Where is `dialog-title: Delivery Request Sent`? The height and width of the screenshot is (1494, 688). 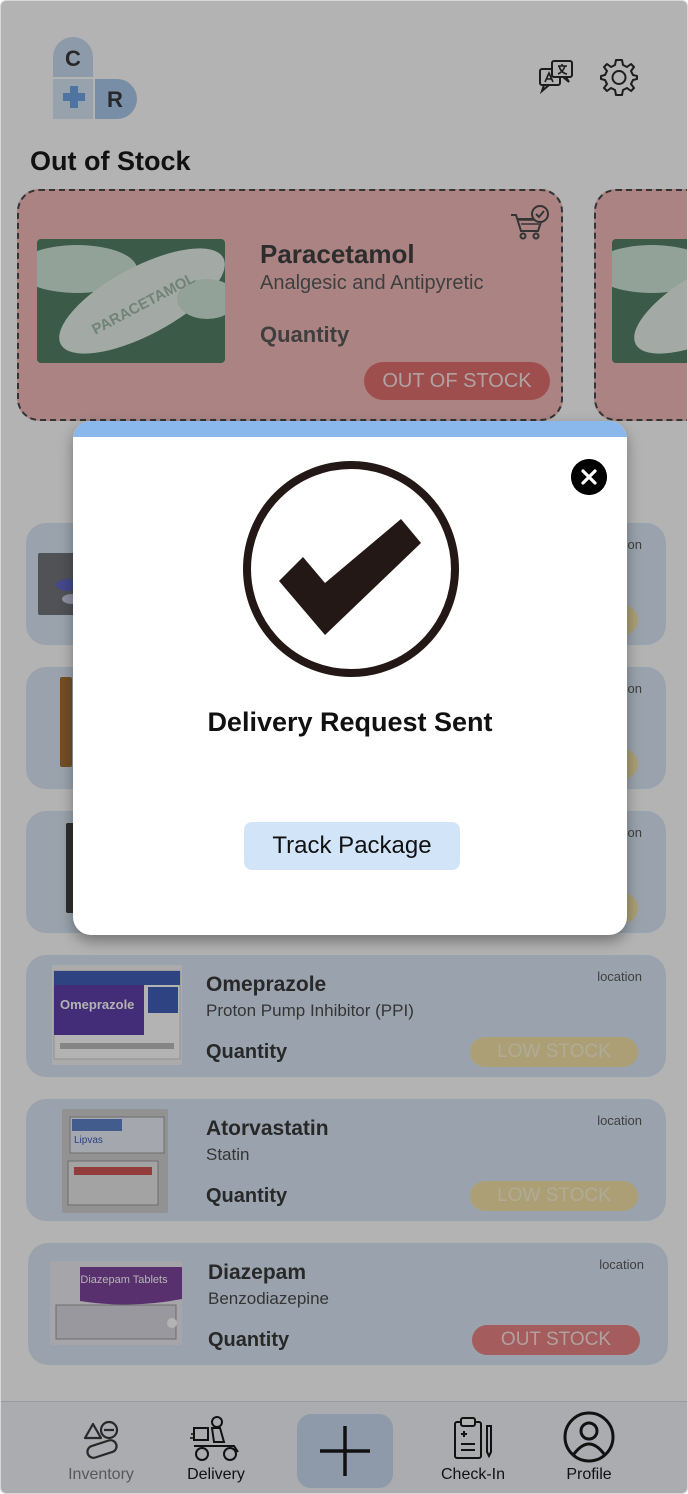
dialog-title: Delivery Request Sent is located at coordinates (350, 722).